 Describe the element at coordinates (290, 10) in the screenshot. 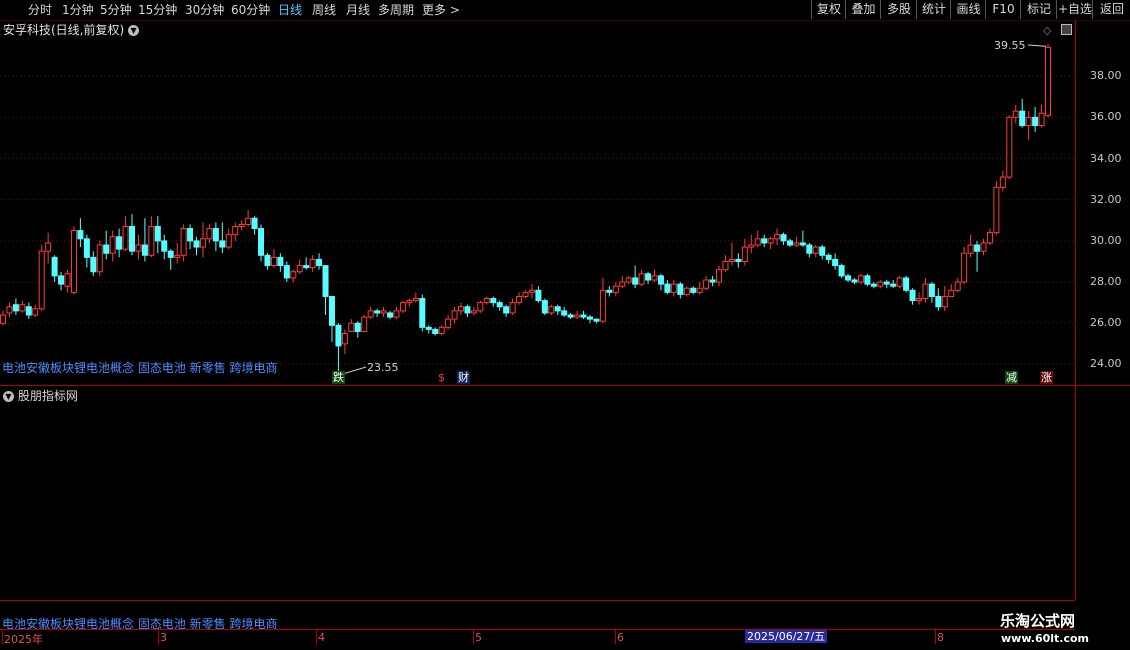

I see `period-tab-6: 日线` at that location.